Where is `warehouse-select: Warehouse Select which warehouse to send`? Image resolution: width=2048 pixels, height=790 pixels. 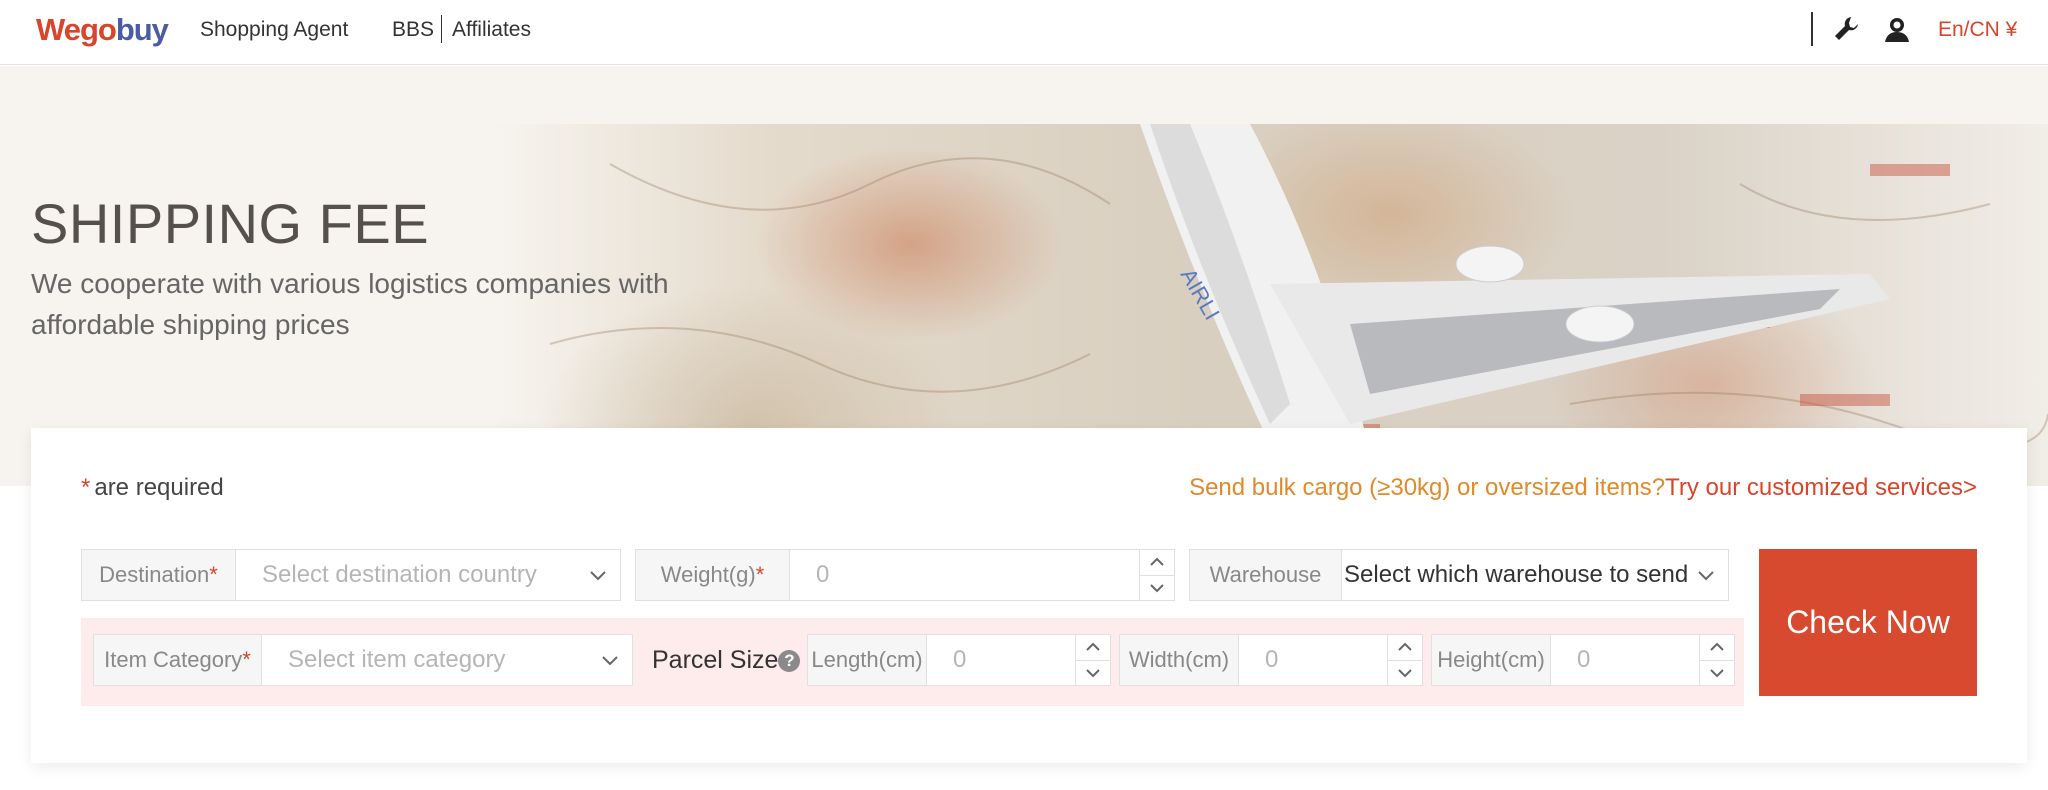
warehouse-select: Warehouse Select which warehouse to send is located at coordinates (1459, 575).